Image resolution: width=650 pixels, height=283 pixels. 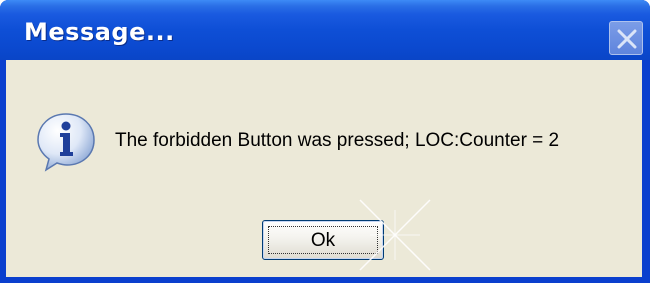 I want to click on ok-button: Ok, so click(x=323, y=240).